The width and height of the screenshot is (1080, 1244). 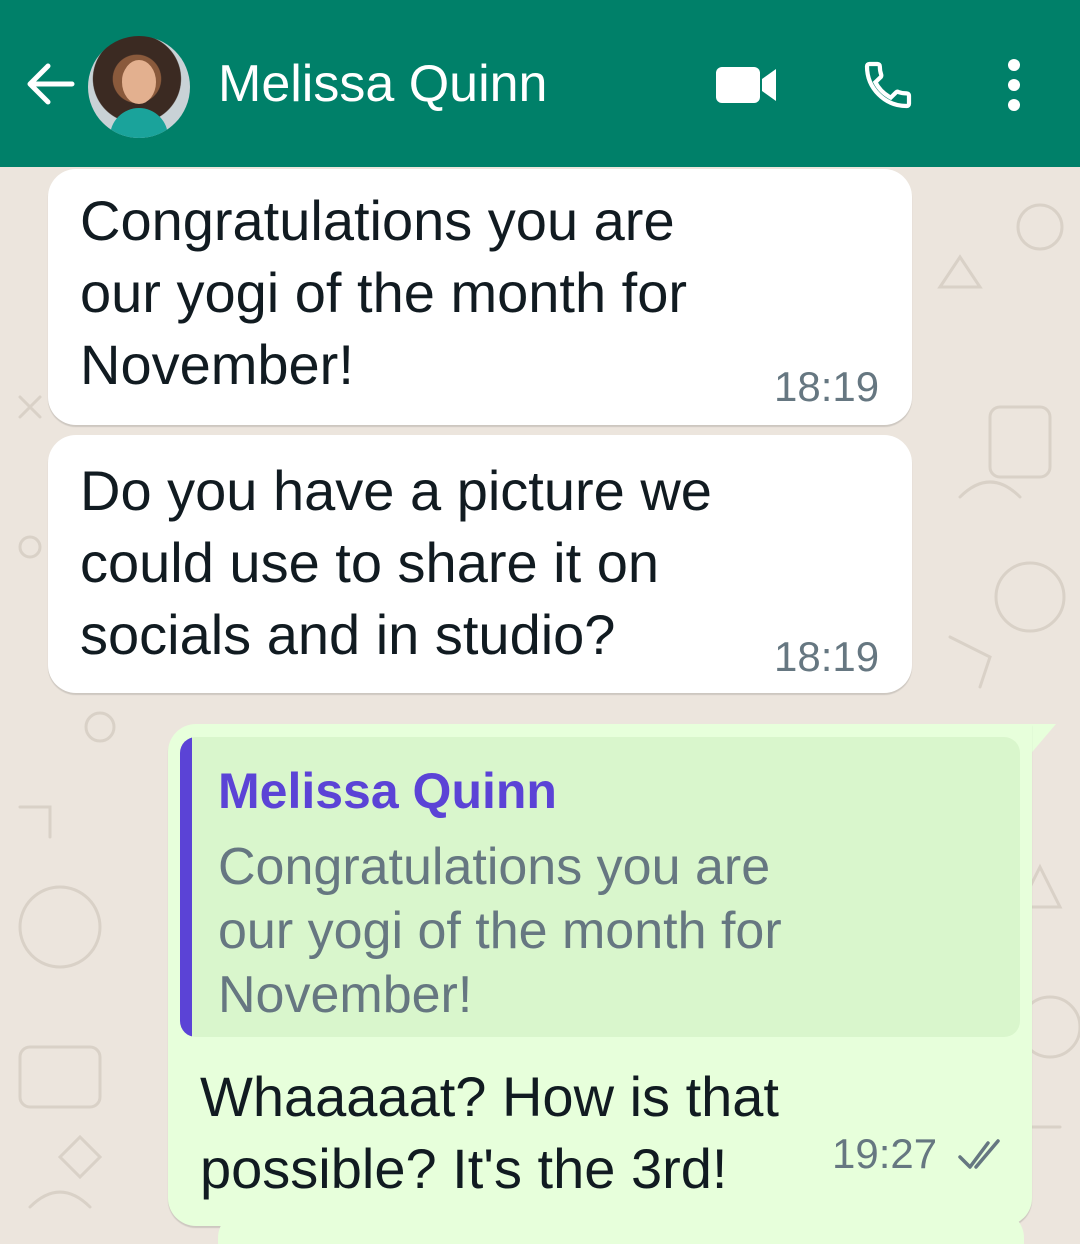 I want to click on quoted-line: our yogi of the month for, so click(x=500, y=931).